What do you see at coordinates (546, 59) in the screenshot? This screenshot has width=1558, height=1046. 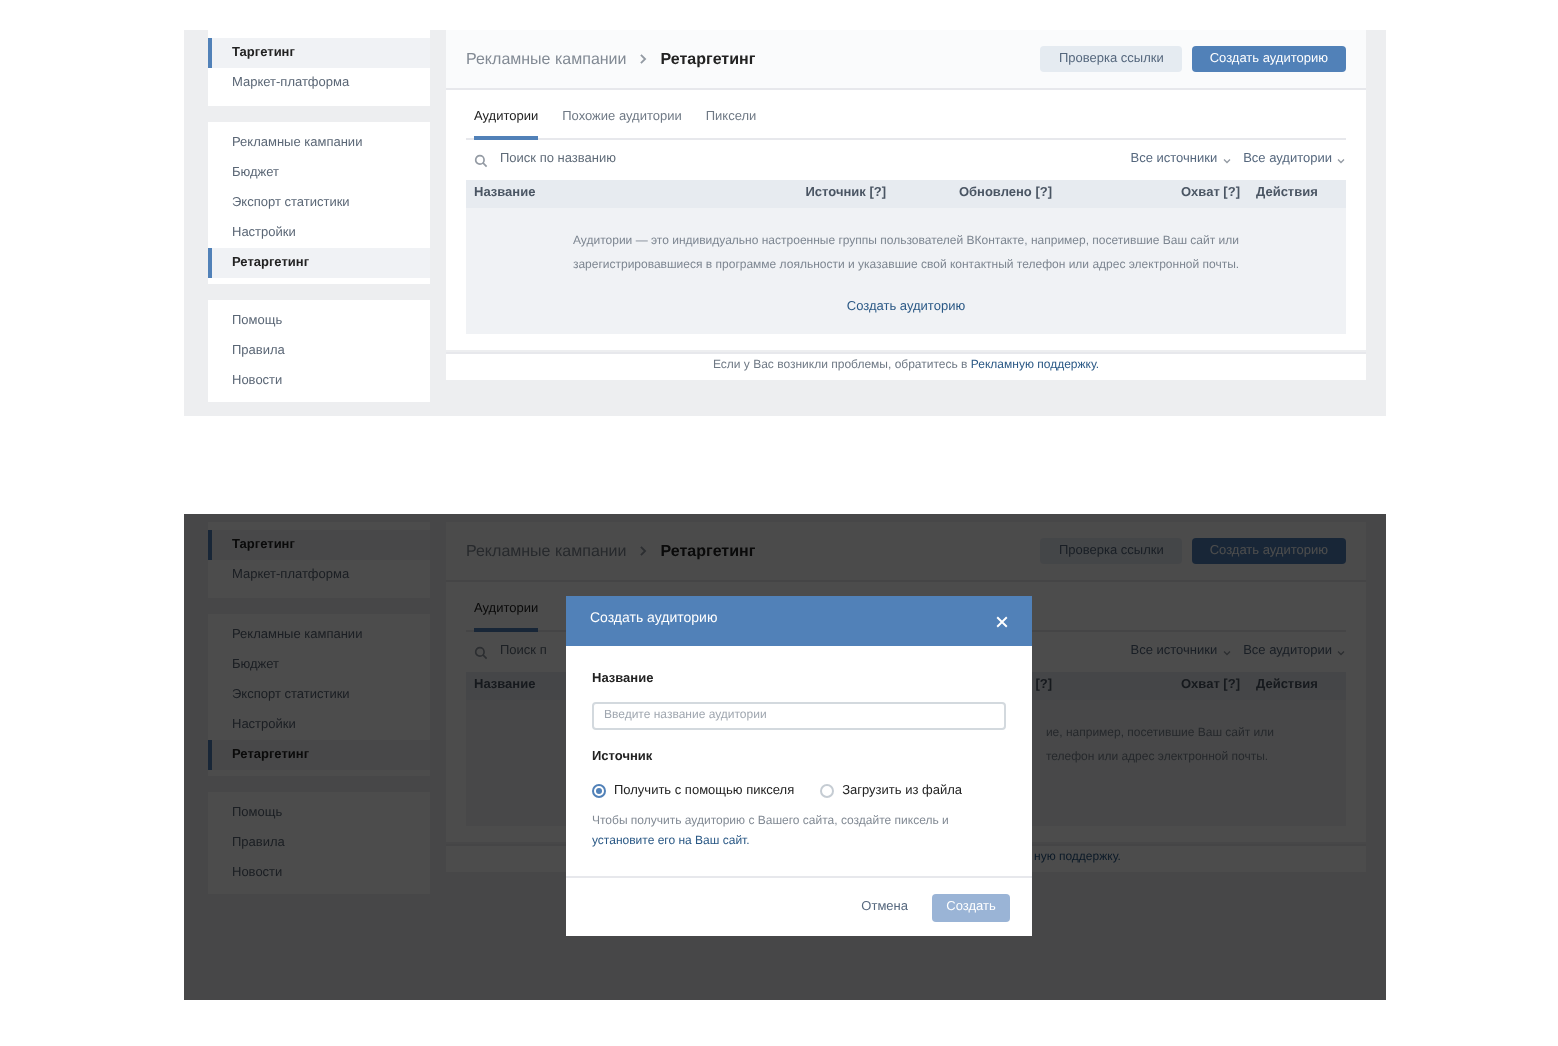 I see `breadcrumb-link: Рекламные кампании` at bounding box center [546, 59].